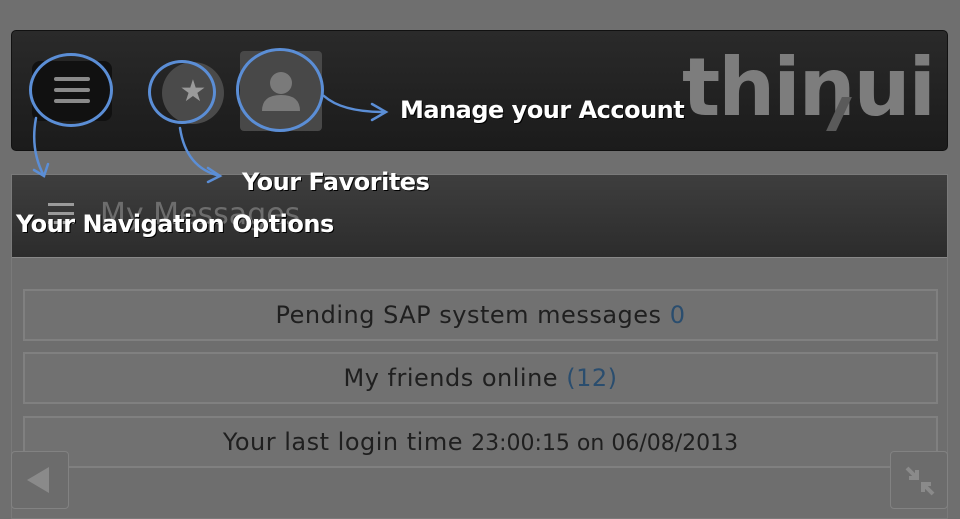 The height and width of the screenshot is (519, 960). What do you see at coordinates (210, 139) in the screenshot?
I see `annotation-arrows` at bounding box center [210, 139].